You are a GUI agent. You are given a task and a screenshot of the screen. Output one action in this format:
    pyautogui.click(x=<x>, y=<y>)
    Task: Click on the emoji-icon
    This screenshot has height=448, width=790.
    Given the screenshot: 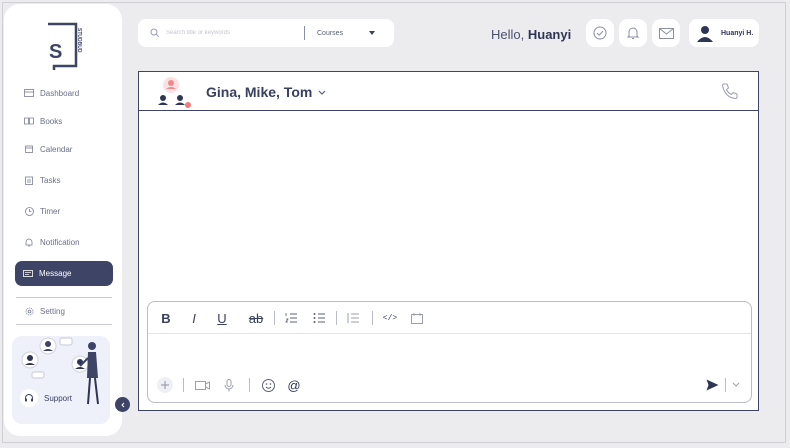 What is the action you would take?
    pyautogui.click(x=268, y=385)
    